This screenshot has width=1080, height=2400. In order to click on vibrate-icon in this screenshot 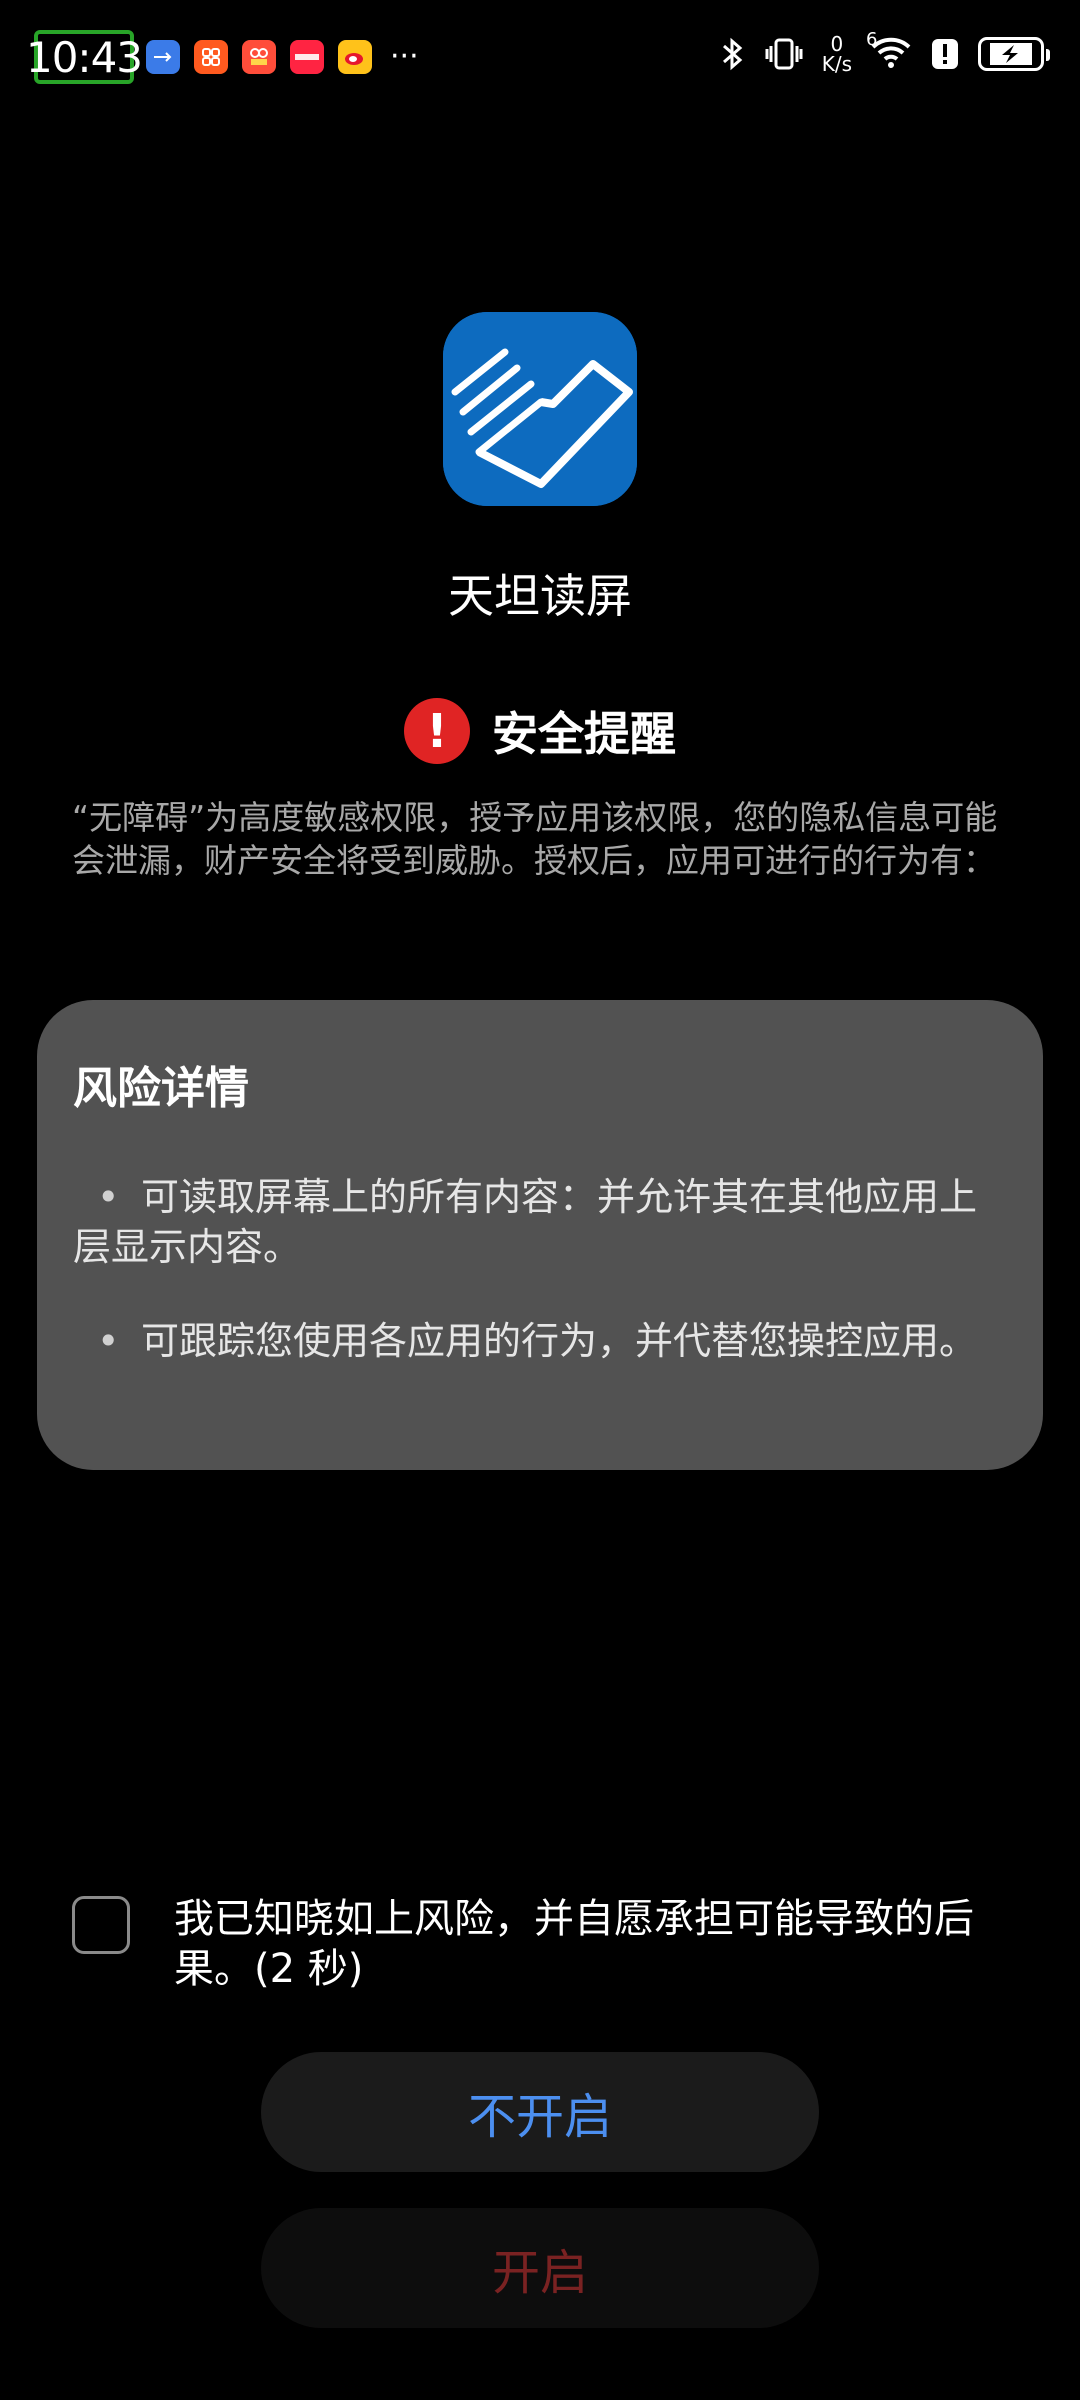, I will do `click(784, 54)`.